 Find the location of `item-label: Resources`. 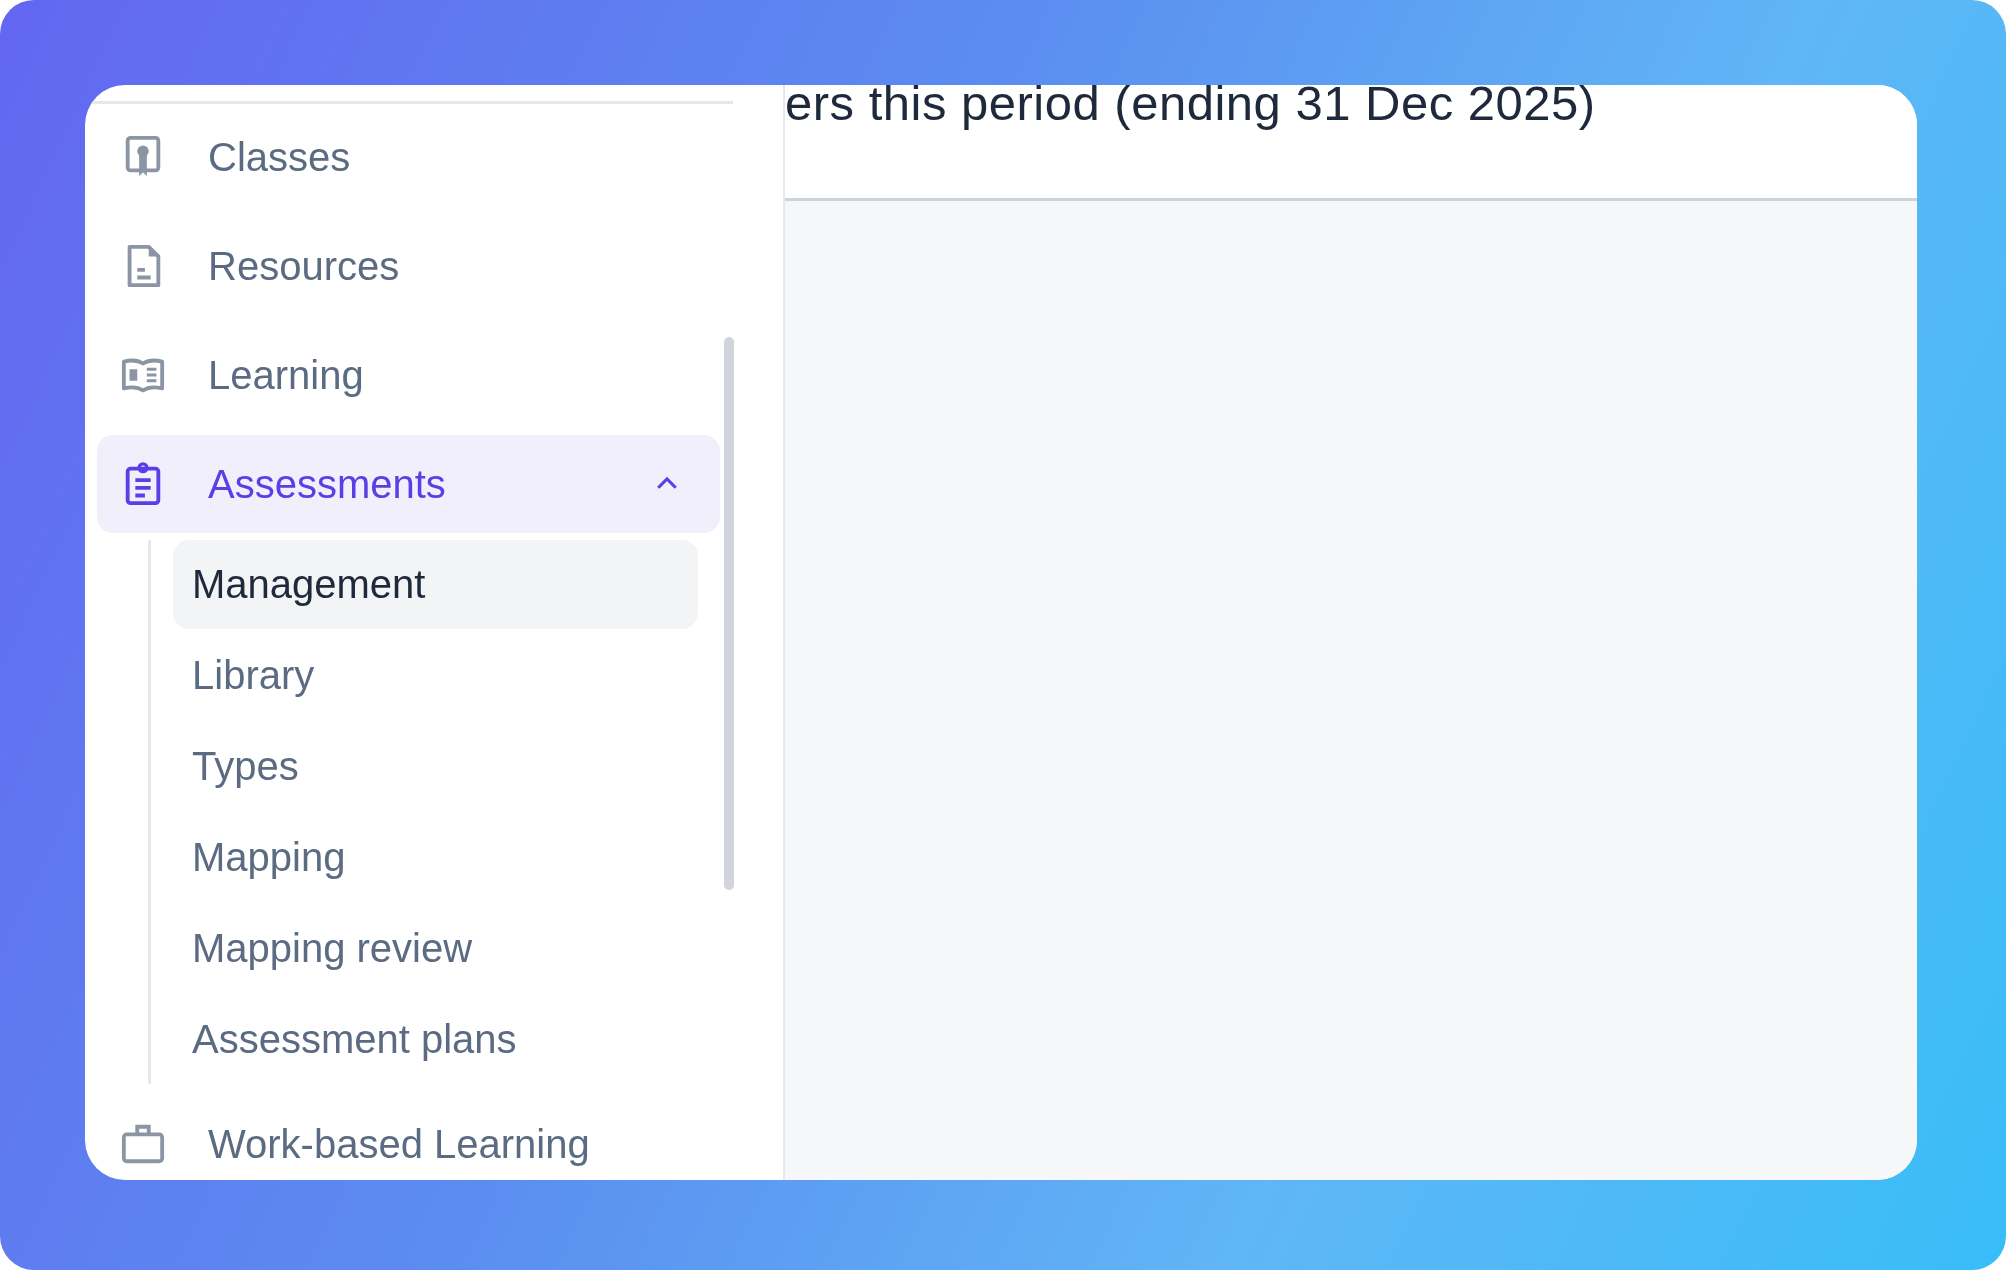

item-label: Resources is located at coordinates (304, 266).